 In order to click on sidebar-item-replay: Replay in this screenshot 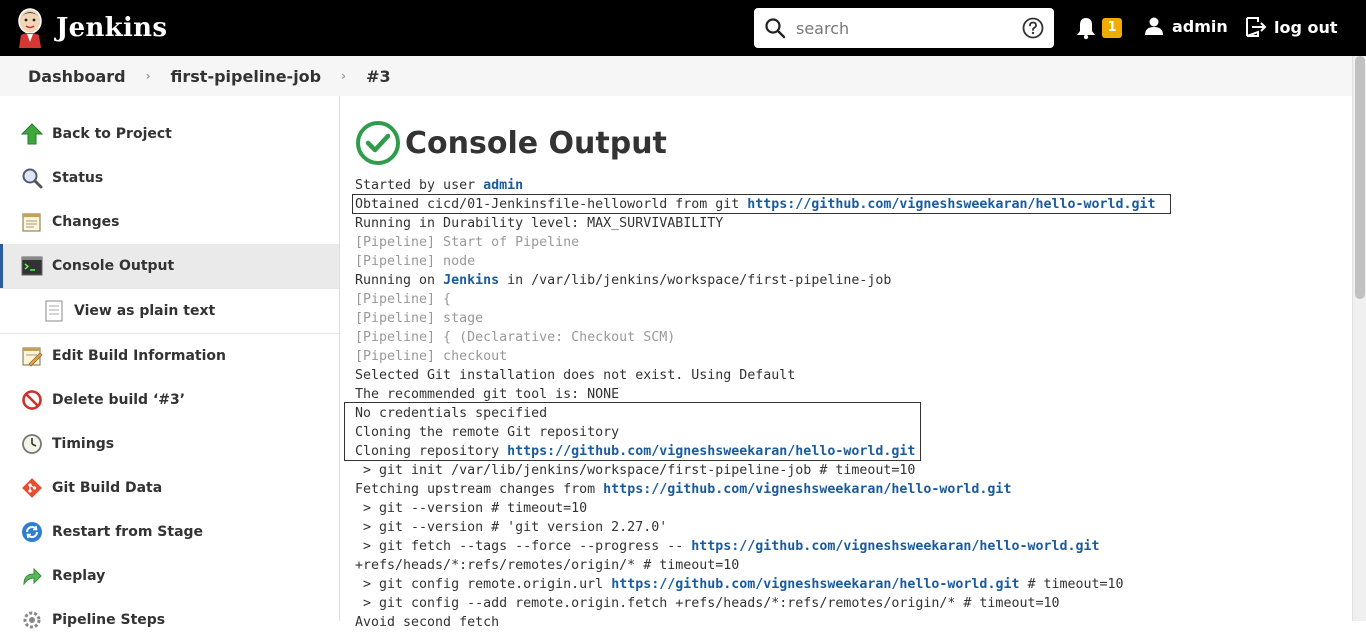, I will do `click(169, 576)`.